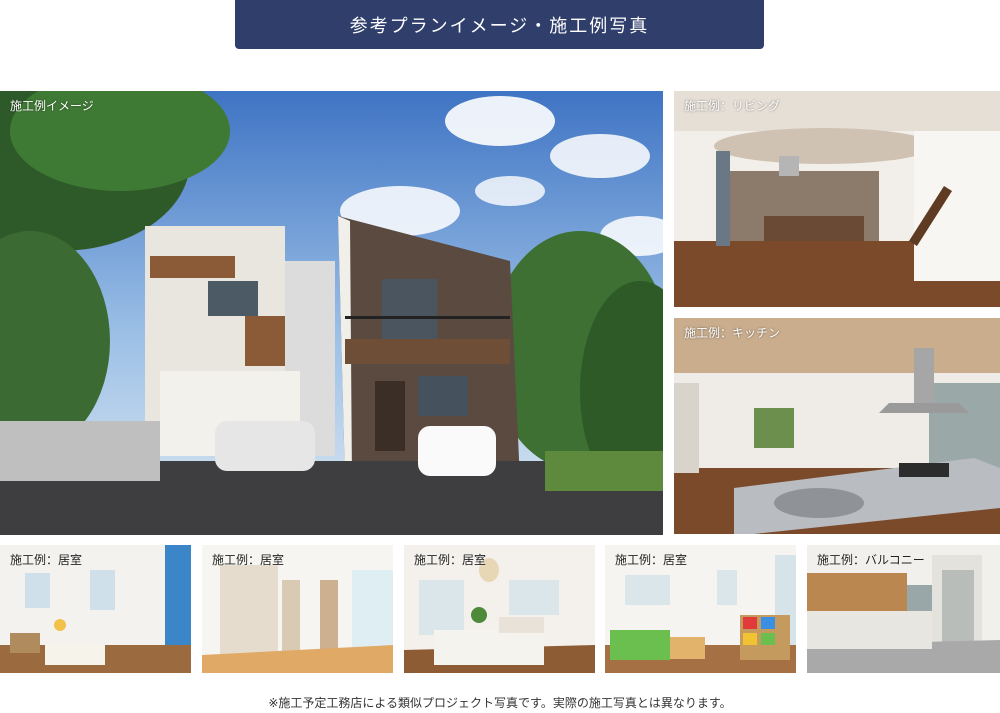 Image resolution: width=1000 pixels, height=713 pixels. I want to click on exterior-caption: 施工例イメージ, so click(52, 106).